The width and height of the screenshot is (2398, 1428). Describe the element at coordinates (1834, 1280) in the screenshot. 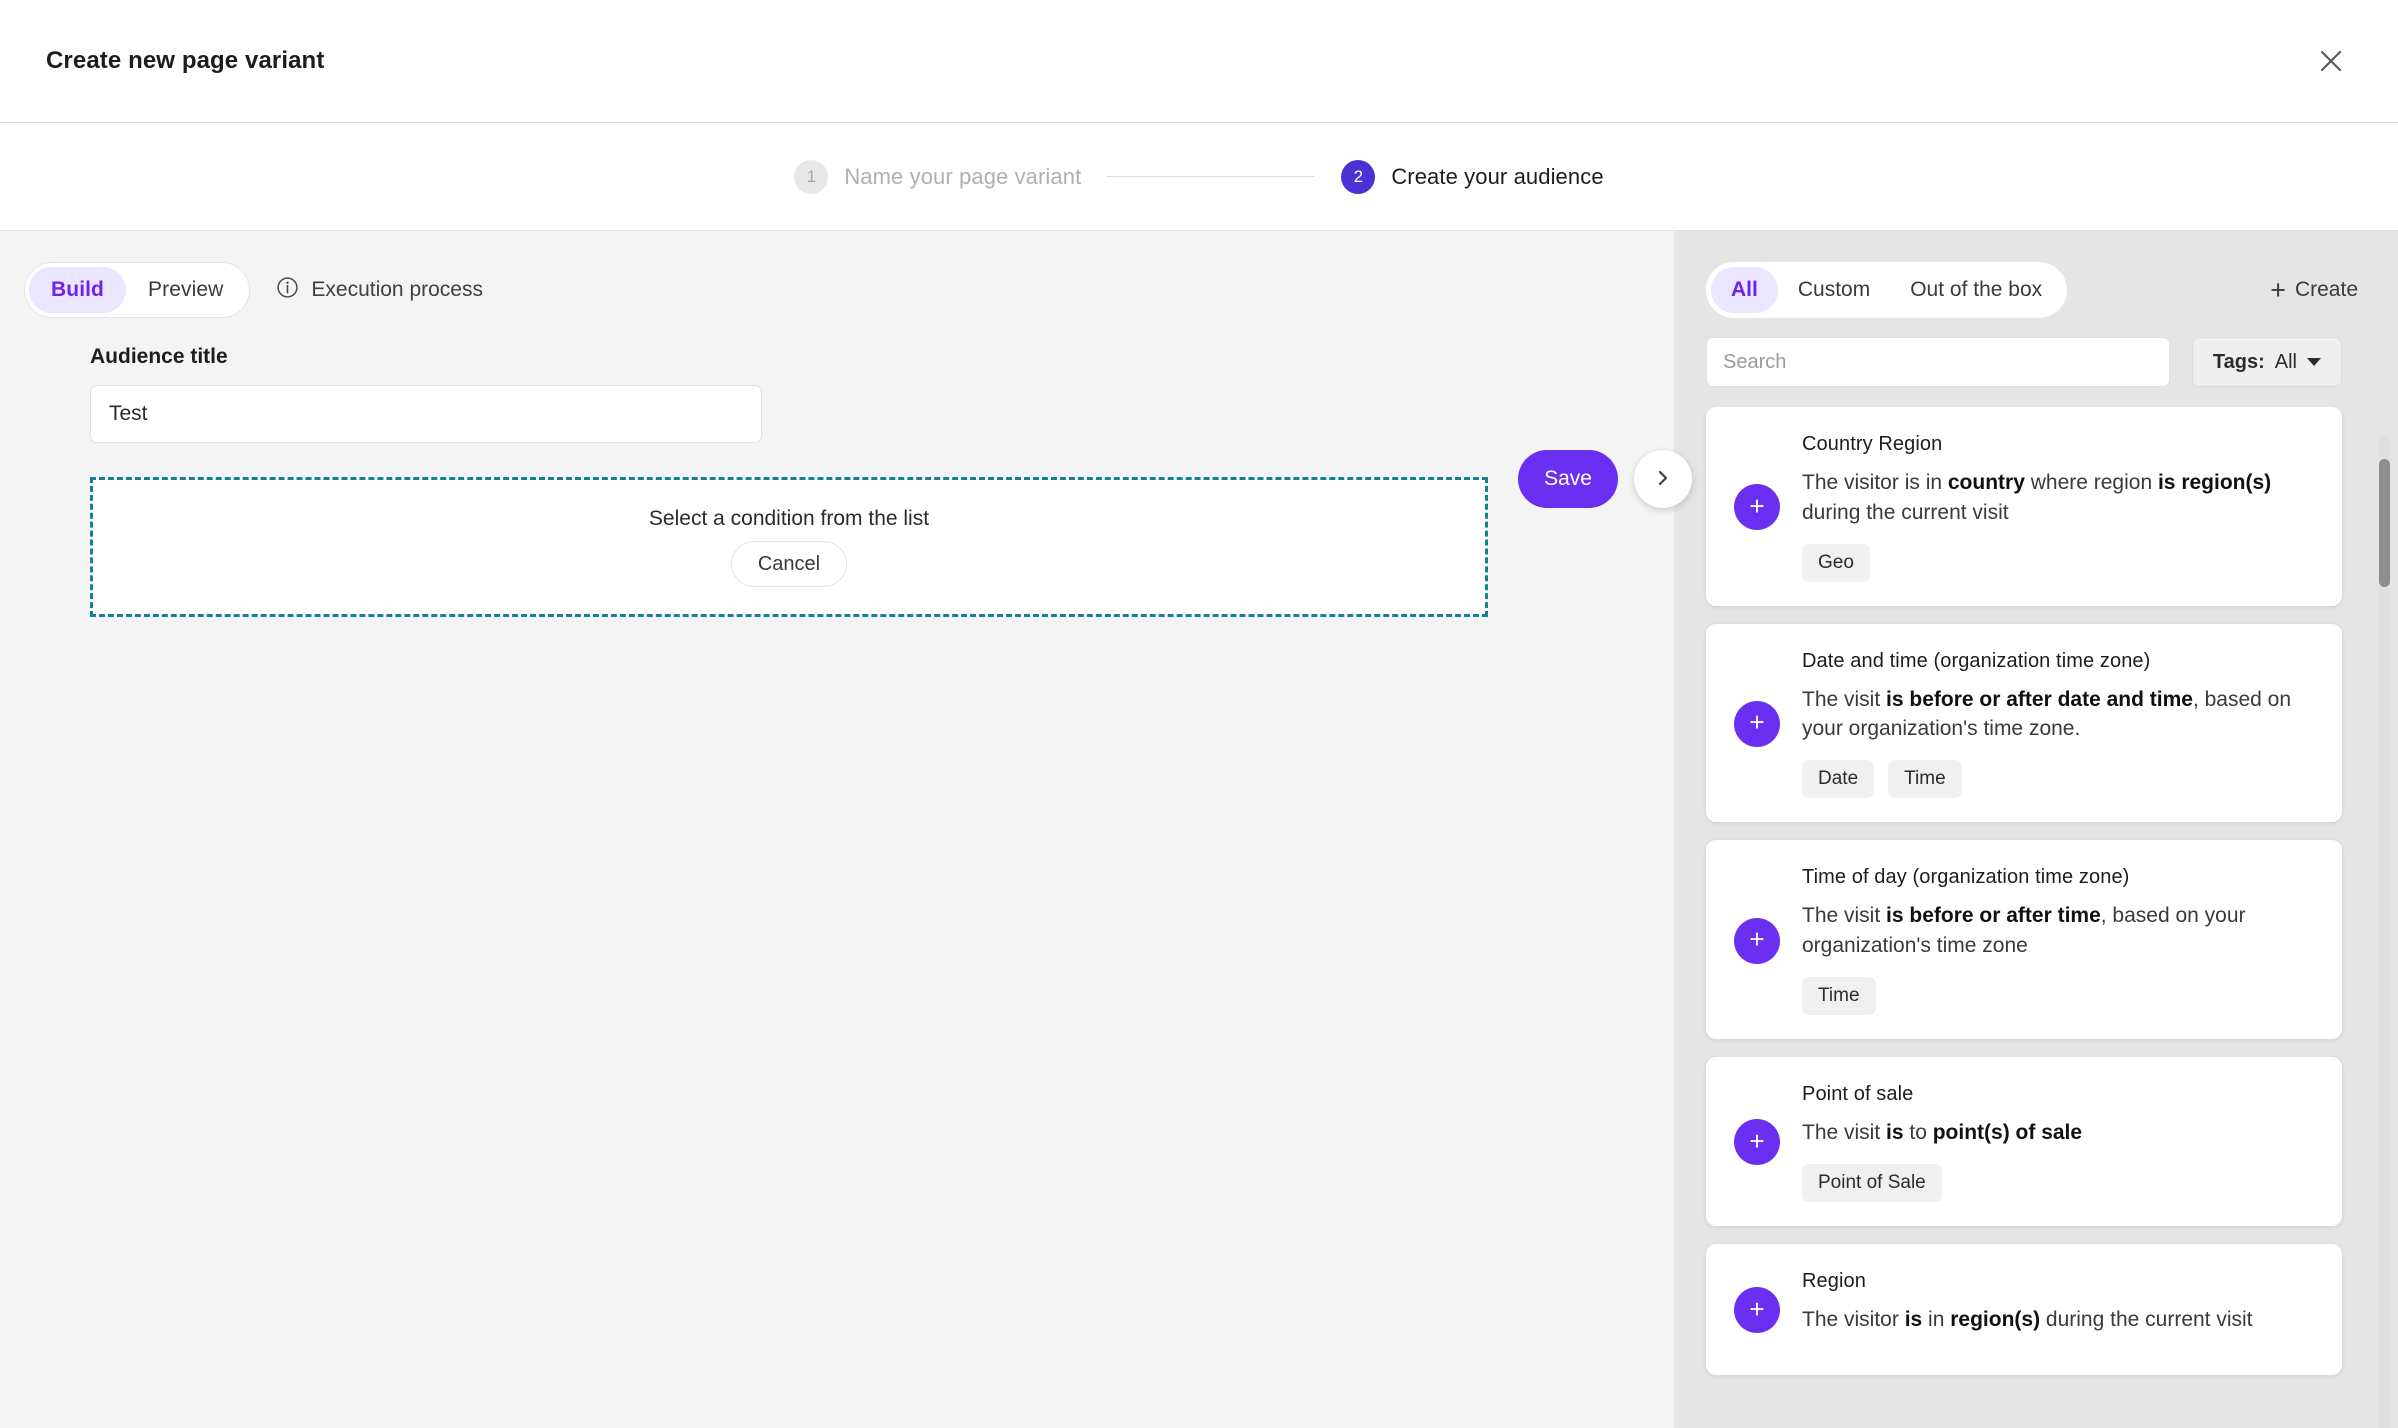

I see `condition-card-title: Region` at that location.